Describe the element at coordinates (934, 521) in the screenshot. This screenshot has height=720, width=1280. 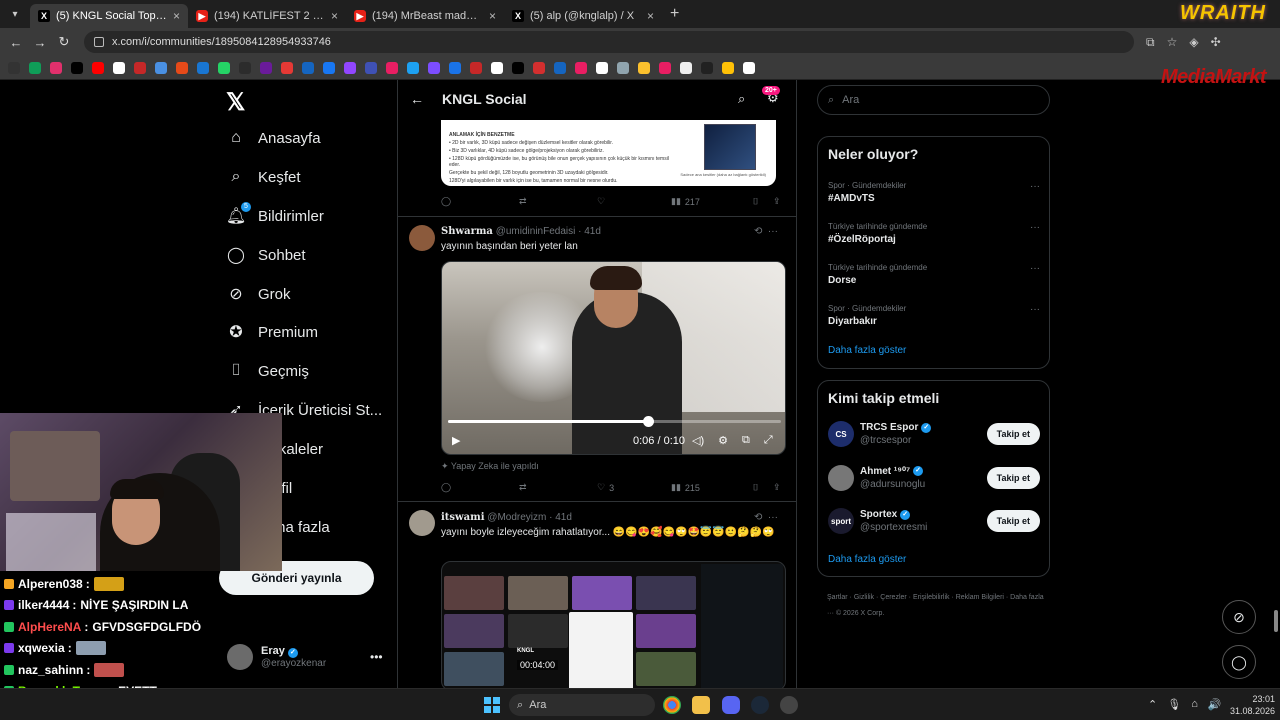
I see `follow-suggestion: sport Sportex ✓ @sportexresmi Takip et` at that location.